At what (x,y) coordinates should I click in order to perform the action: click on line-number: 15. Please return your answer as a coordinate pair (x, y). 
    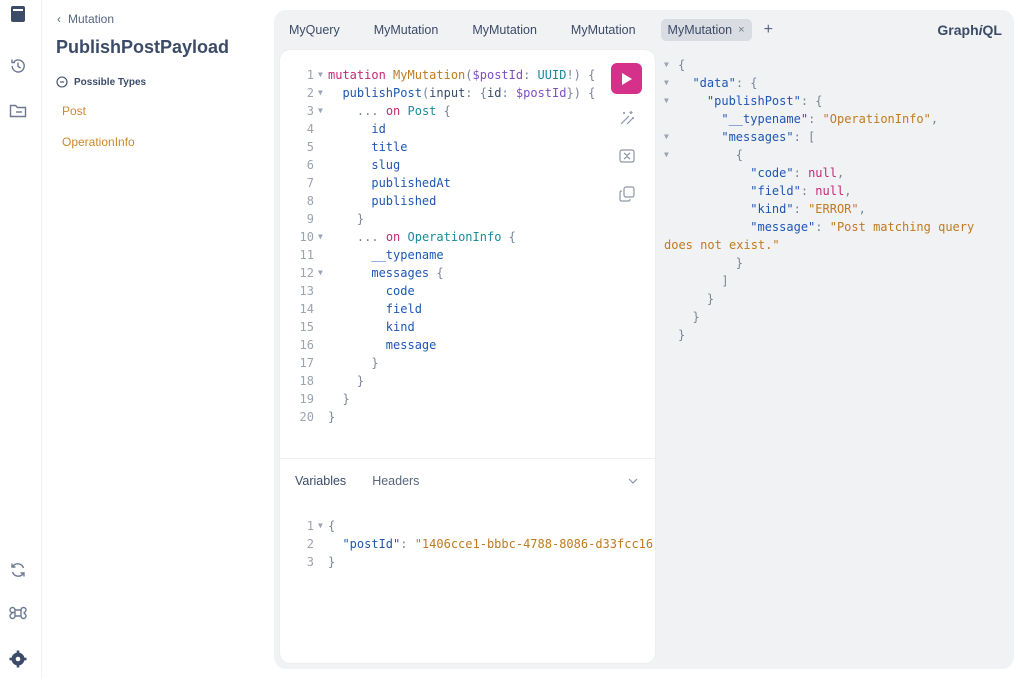
    Looking at the image, I should click on (306, 327).